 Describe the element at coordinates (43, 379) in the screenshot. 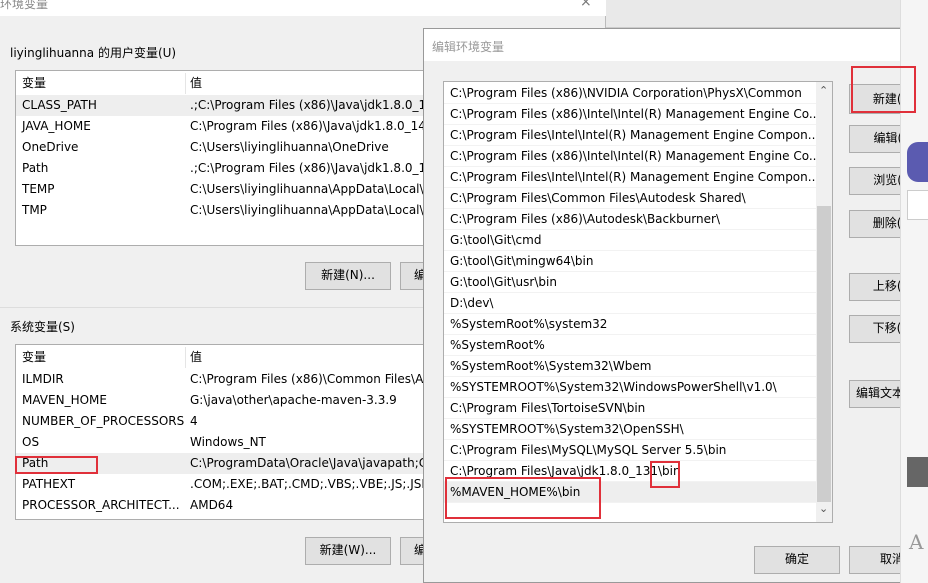

I see `variable-name: ILMDIR` at that location.